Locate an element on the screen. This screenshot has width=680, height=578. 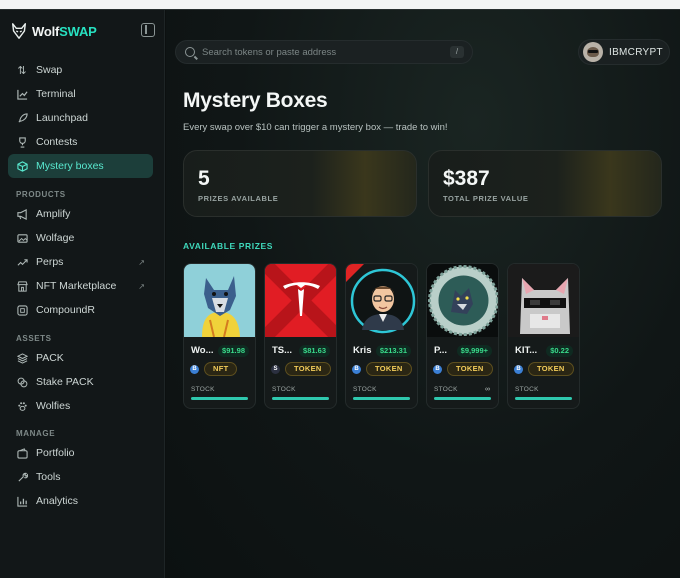
megaphone-icon is located at coordinates (22, 214).